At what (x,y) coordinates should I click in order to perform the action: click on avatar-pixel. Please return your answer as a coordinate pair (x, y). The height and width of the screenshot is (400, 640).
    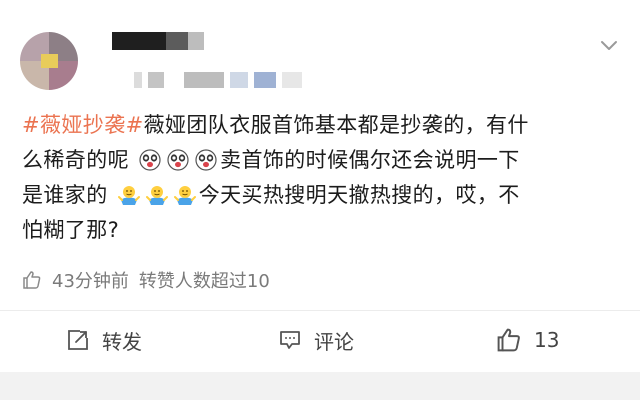
    Looking at the image, I should click on (49, 61).